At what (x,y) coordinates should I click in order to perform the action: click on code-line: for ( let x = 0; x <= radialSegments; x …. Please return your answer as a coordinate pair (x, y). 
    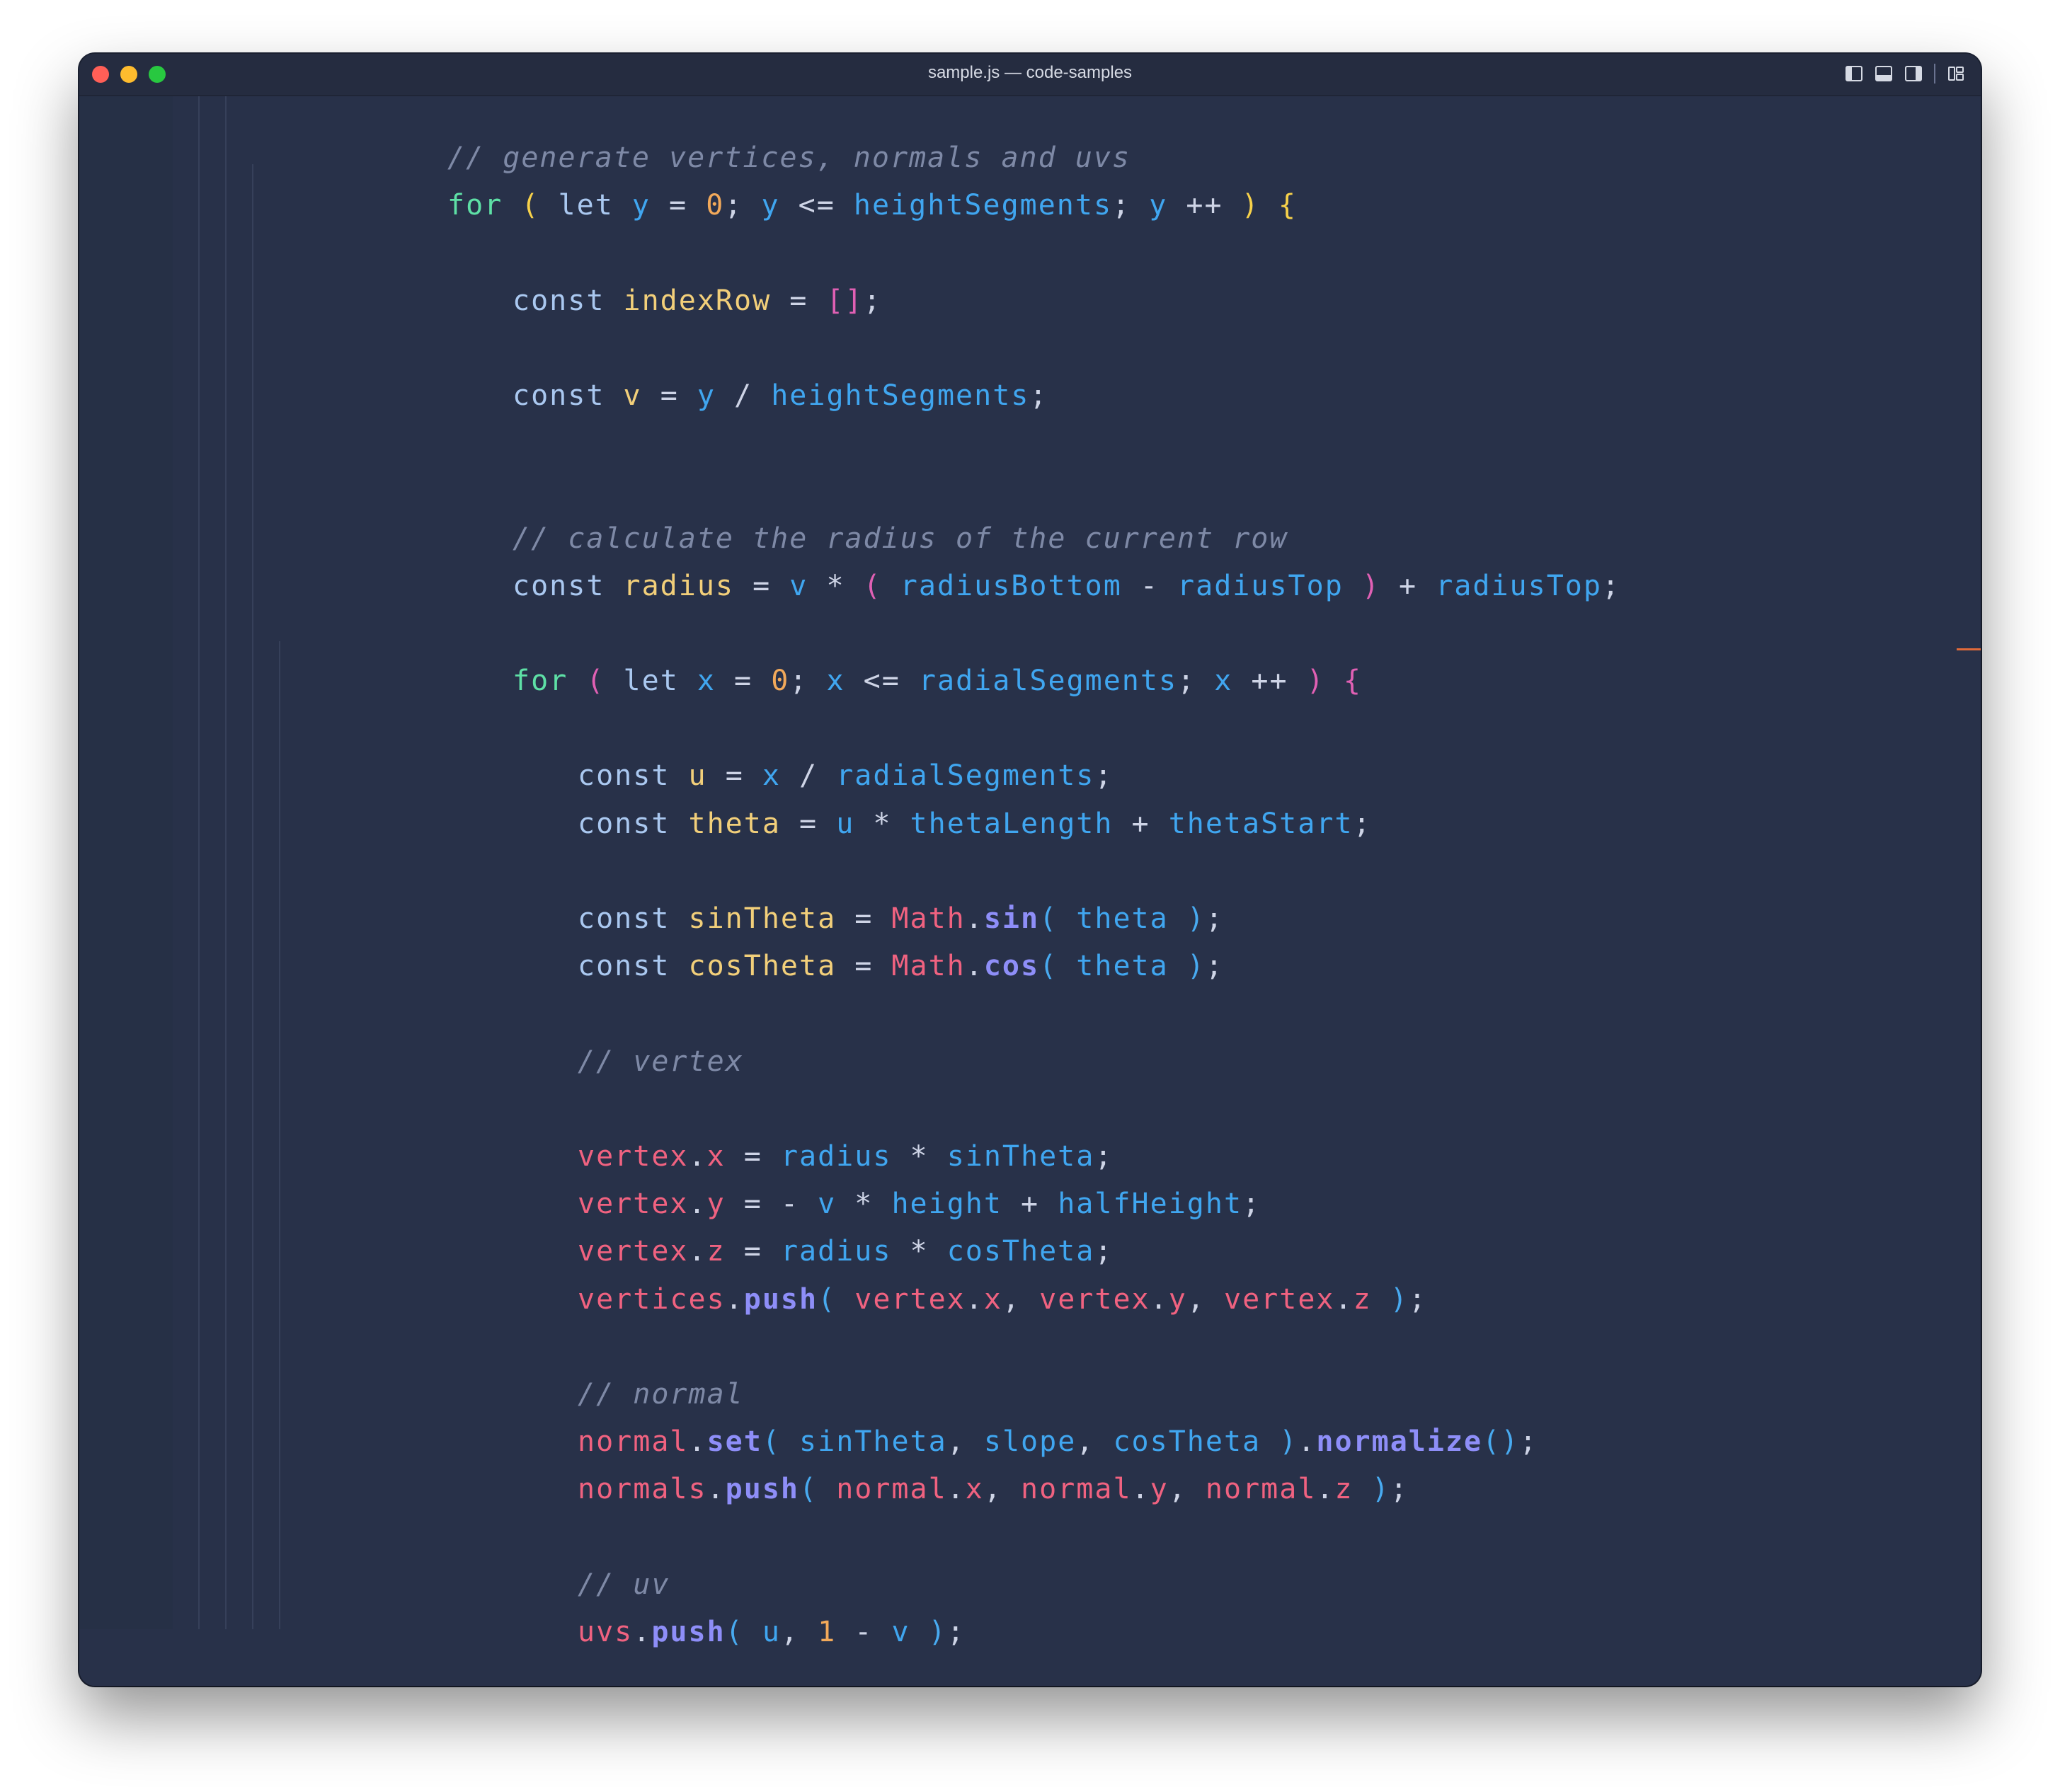
    Looking at the image, I should click on (1030, 681).